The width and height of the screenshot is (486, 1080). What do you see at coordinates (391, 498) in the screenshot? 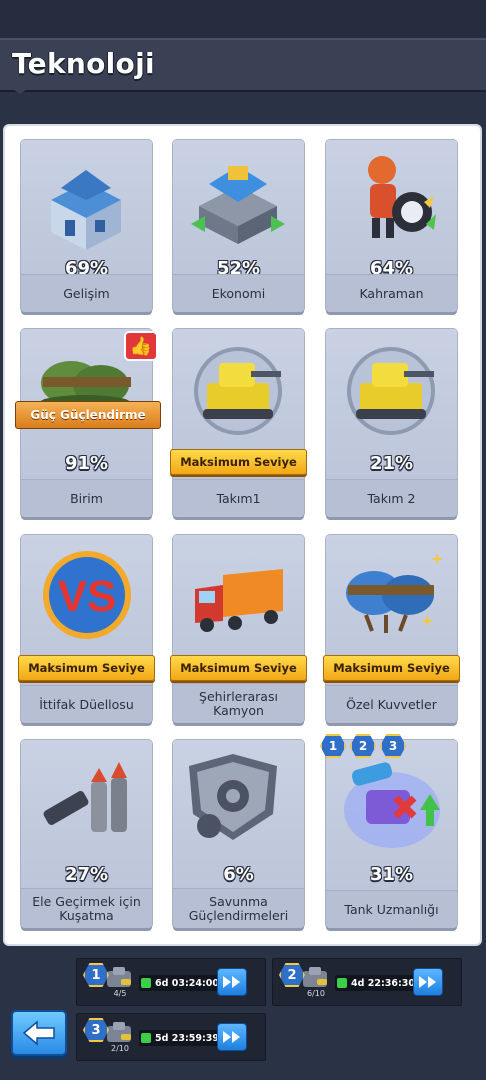
I see `tech-card-label: Takım 2` at bounding box center [391, 498].